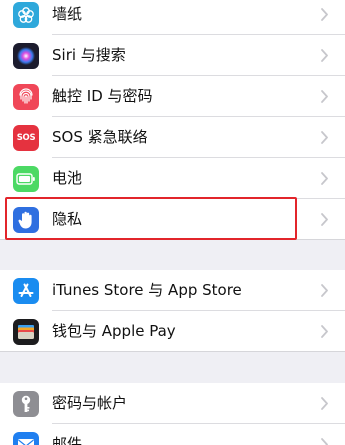 The width and height of the screenshot is (345, 445). I want to click on settings-row-wallet: 钱包与 Apple Pay, so click(172, 331).